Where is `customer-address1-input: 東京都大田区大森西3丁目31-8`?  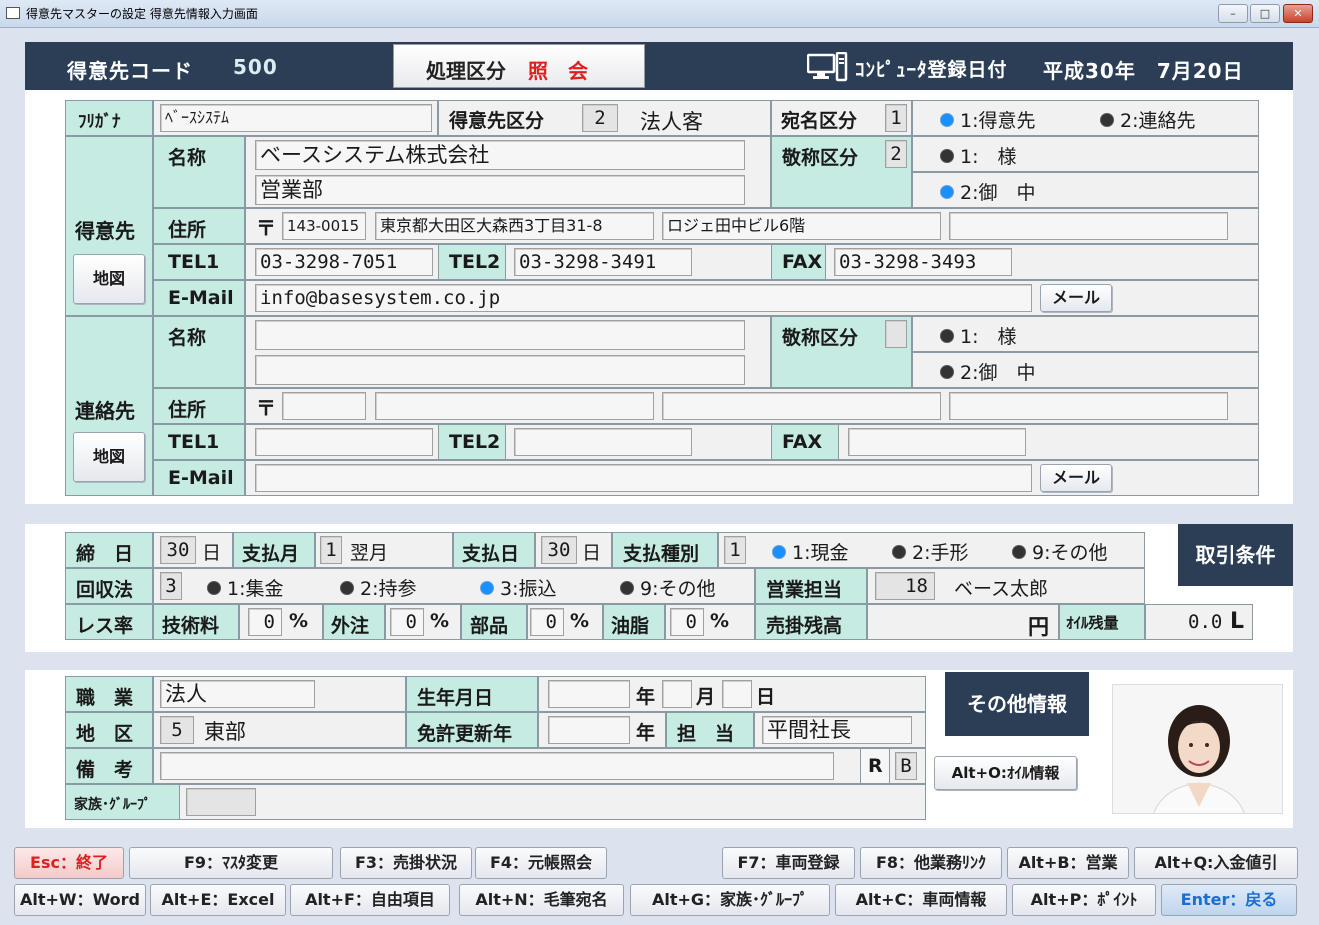
customer-address1-input: 東京都大田区大森西3丁目31-8 is located at coordinates (514, 226).